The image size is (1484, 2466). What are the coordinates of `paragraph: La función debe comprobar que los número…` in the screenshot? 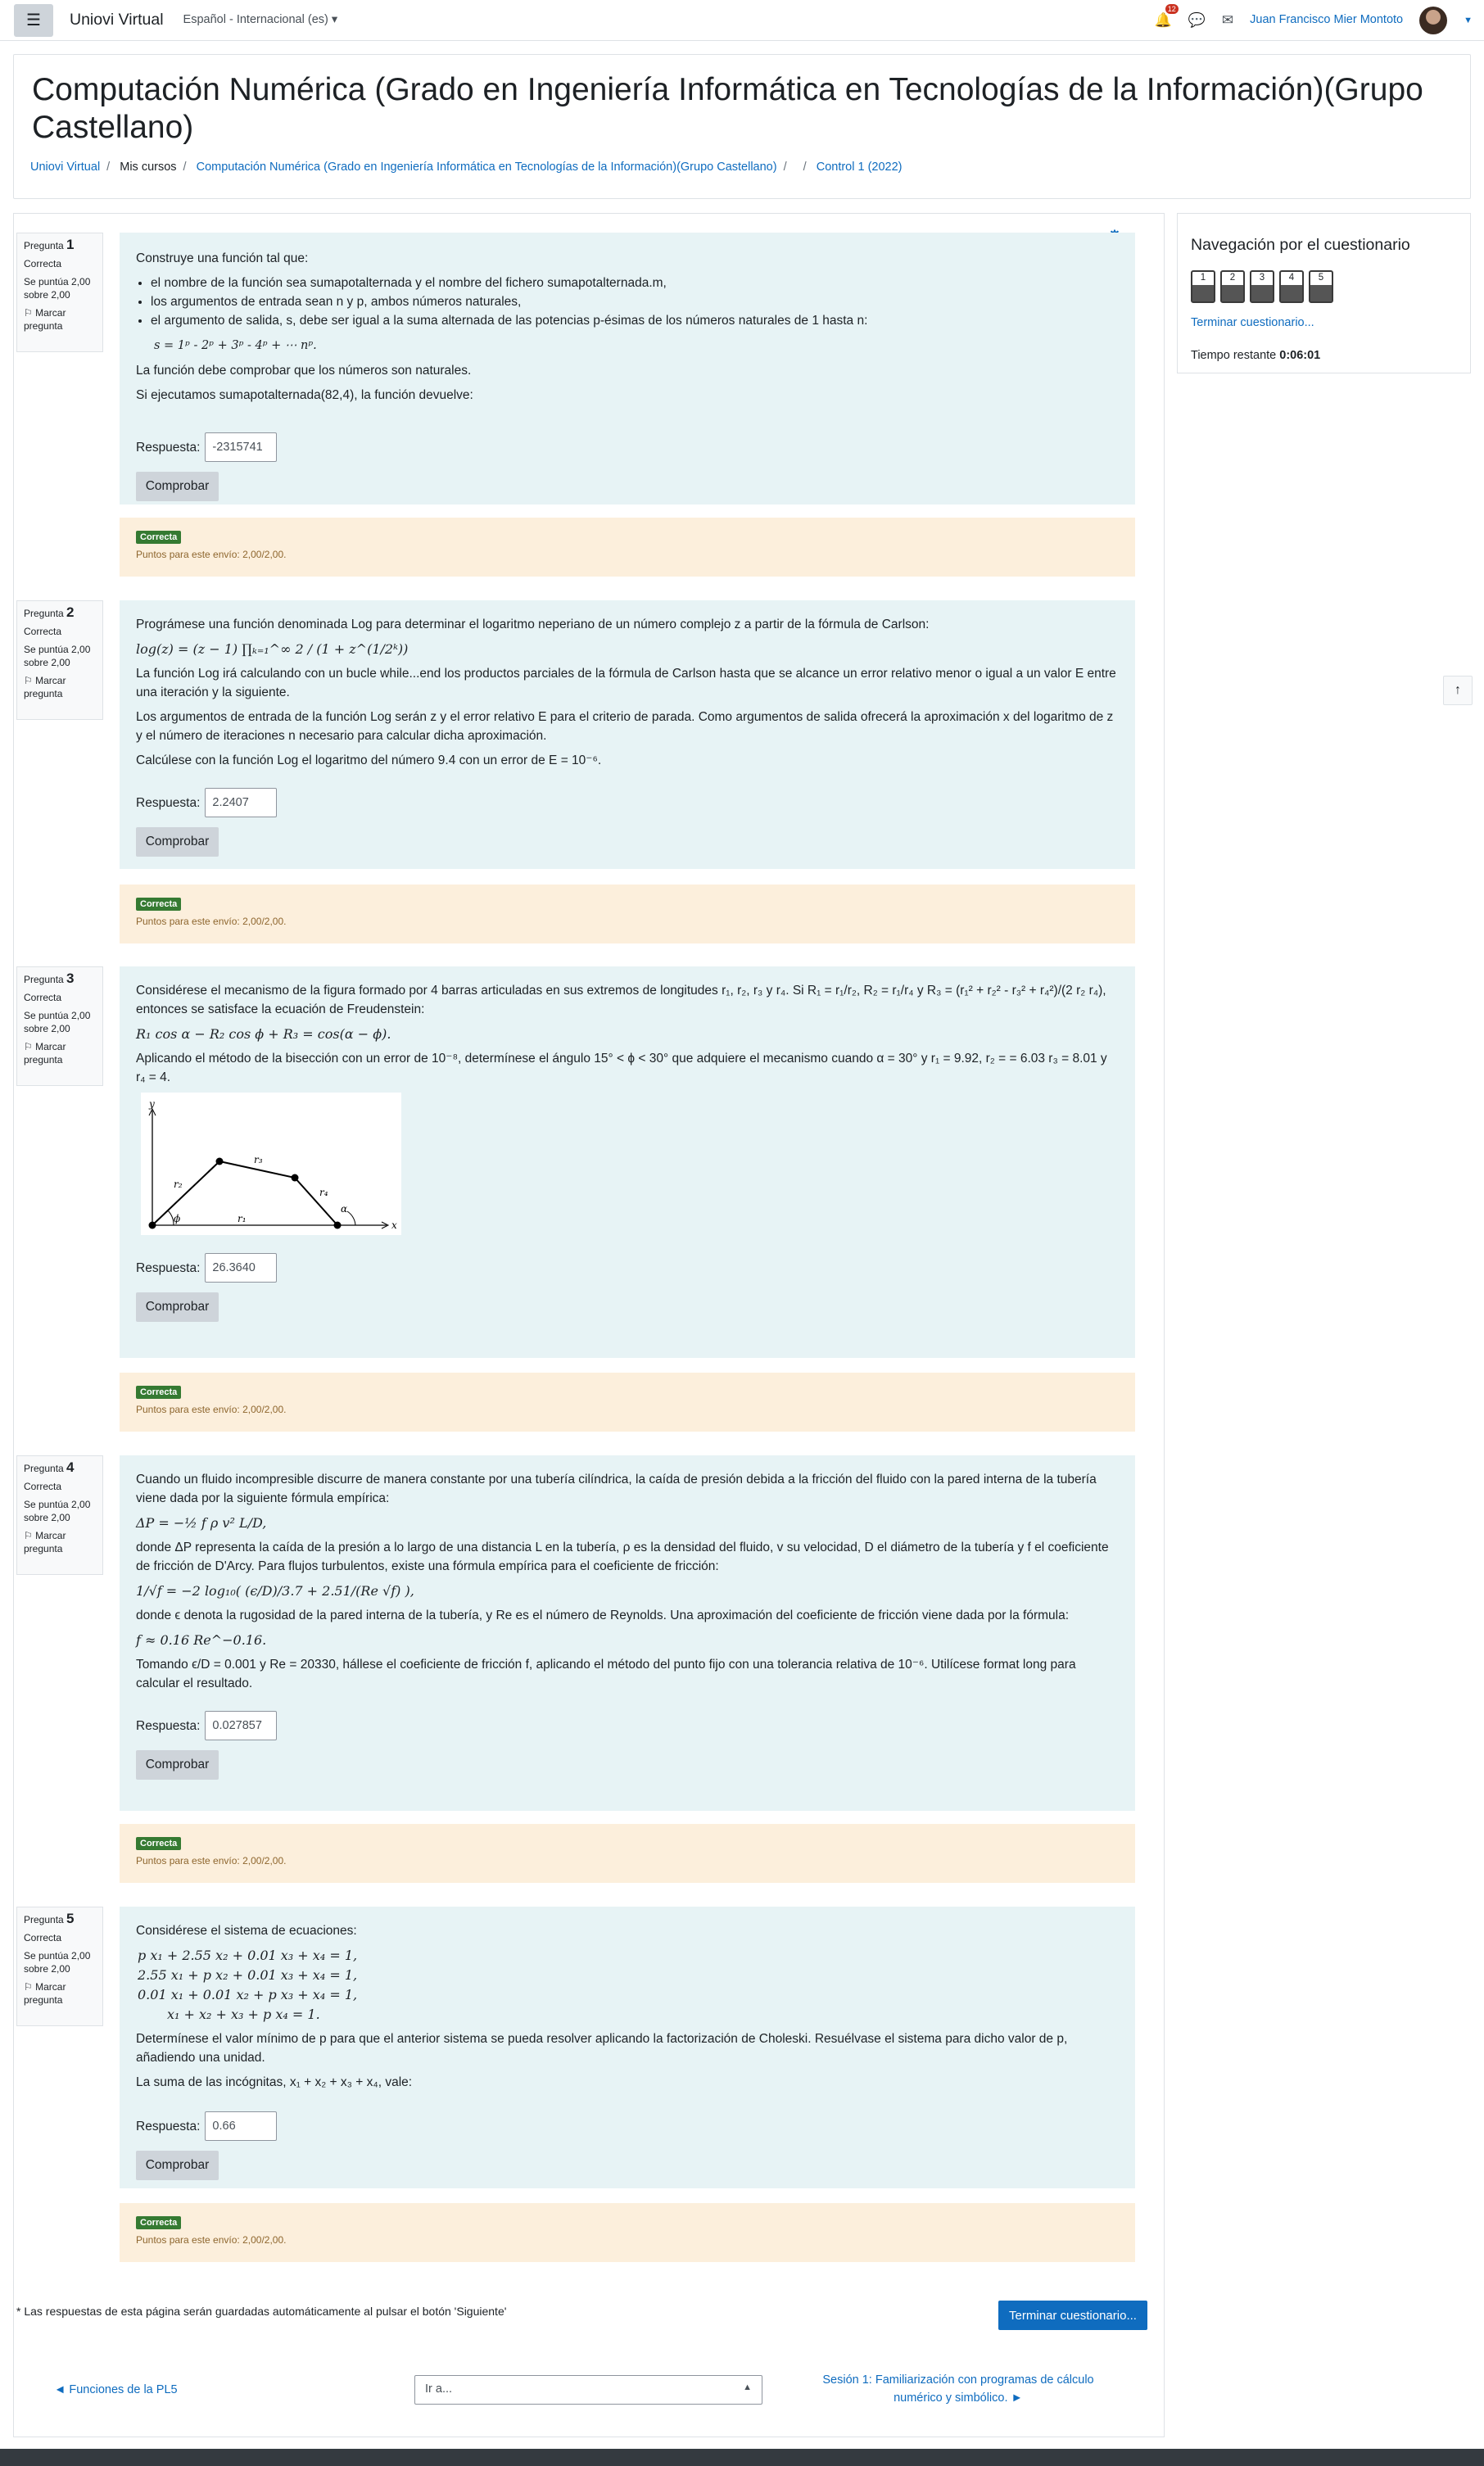 It's located at (304, 371).